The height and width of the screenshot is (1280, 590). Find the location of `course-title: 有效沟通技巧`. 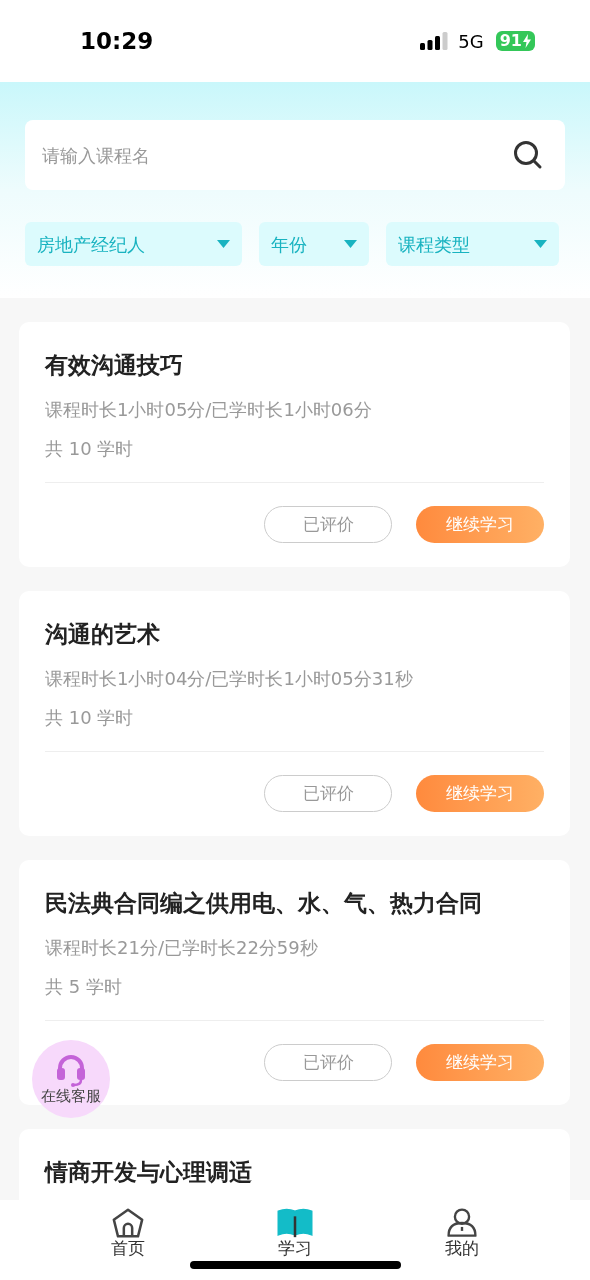

course-title: 有效沟通技巧 is located at coordinates (114, 365).